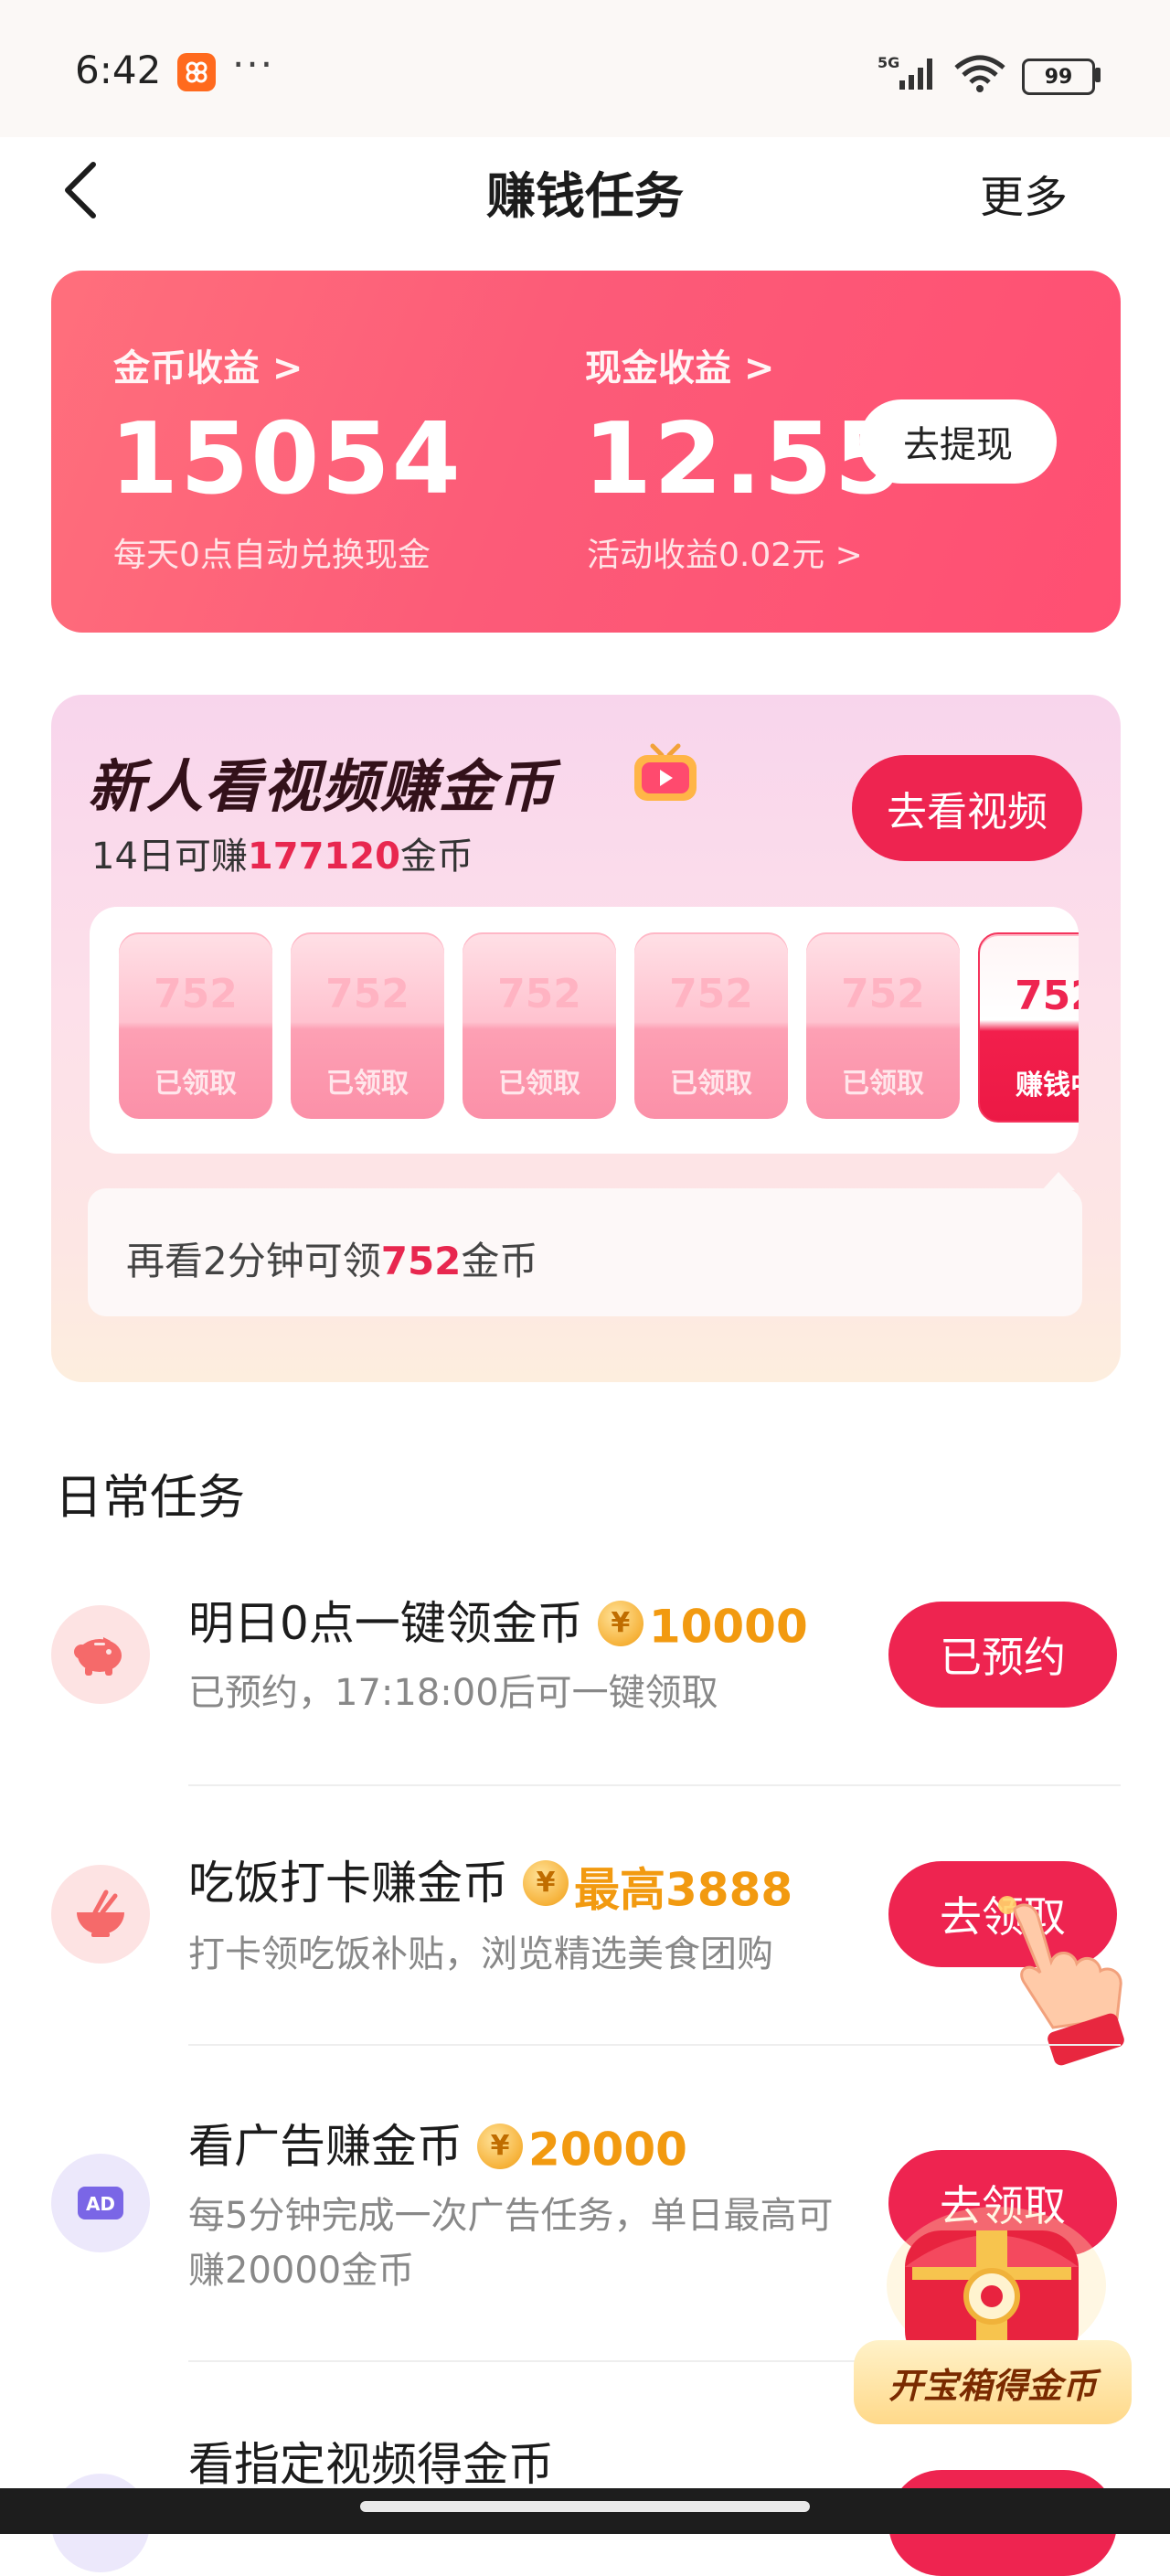 This screenshot has height=2576, width=1170. I want to click on app-notification-icon, so click(197, 72).